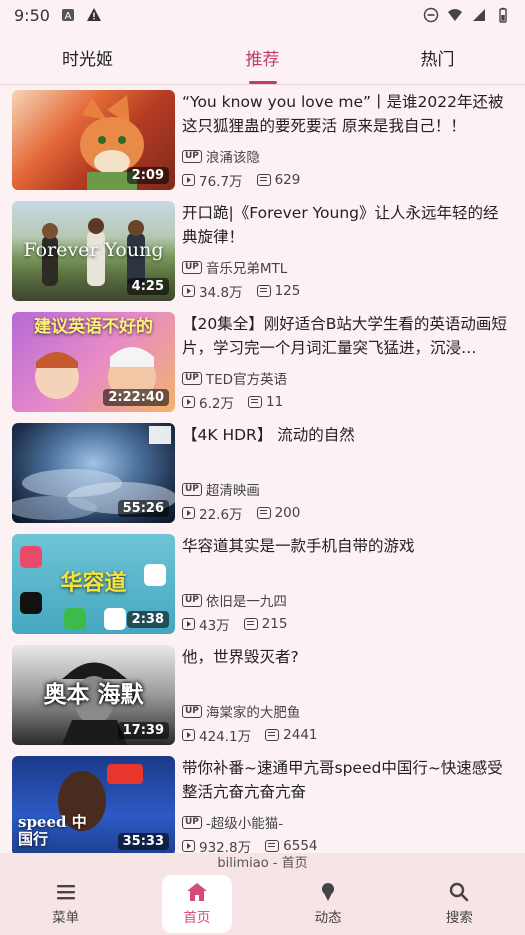 The height and width of the screenshot is (935, 525). I want to click on play-count: 424.1万, so click(225, 737).